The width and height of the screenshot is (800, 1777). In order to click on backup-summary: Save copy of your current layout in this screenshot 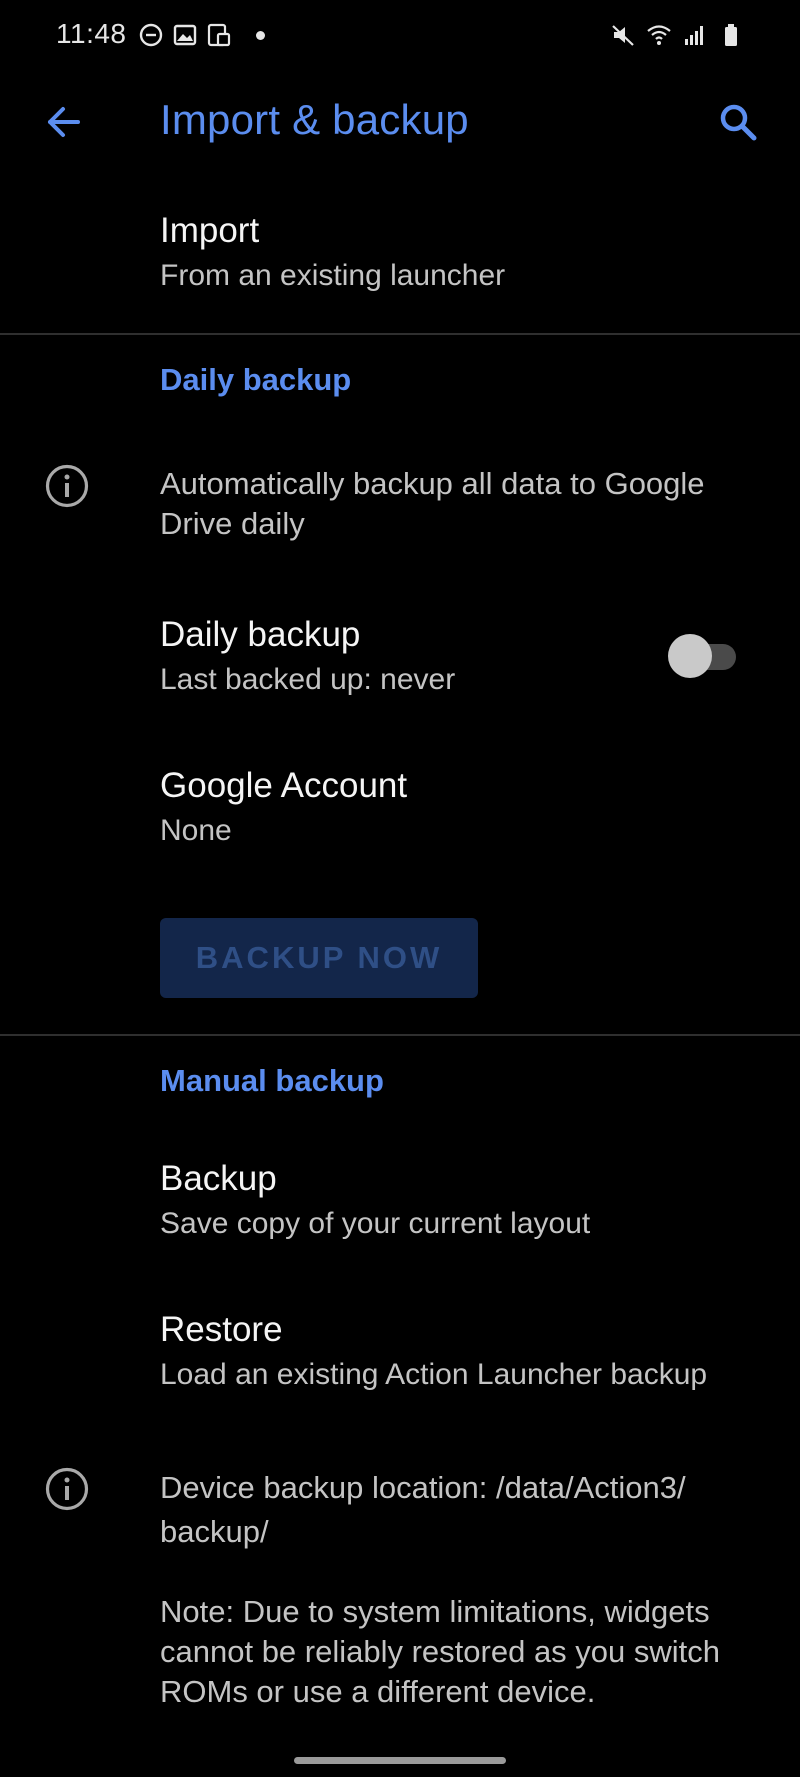, I will do `click(375, 1223)`.